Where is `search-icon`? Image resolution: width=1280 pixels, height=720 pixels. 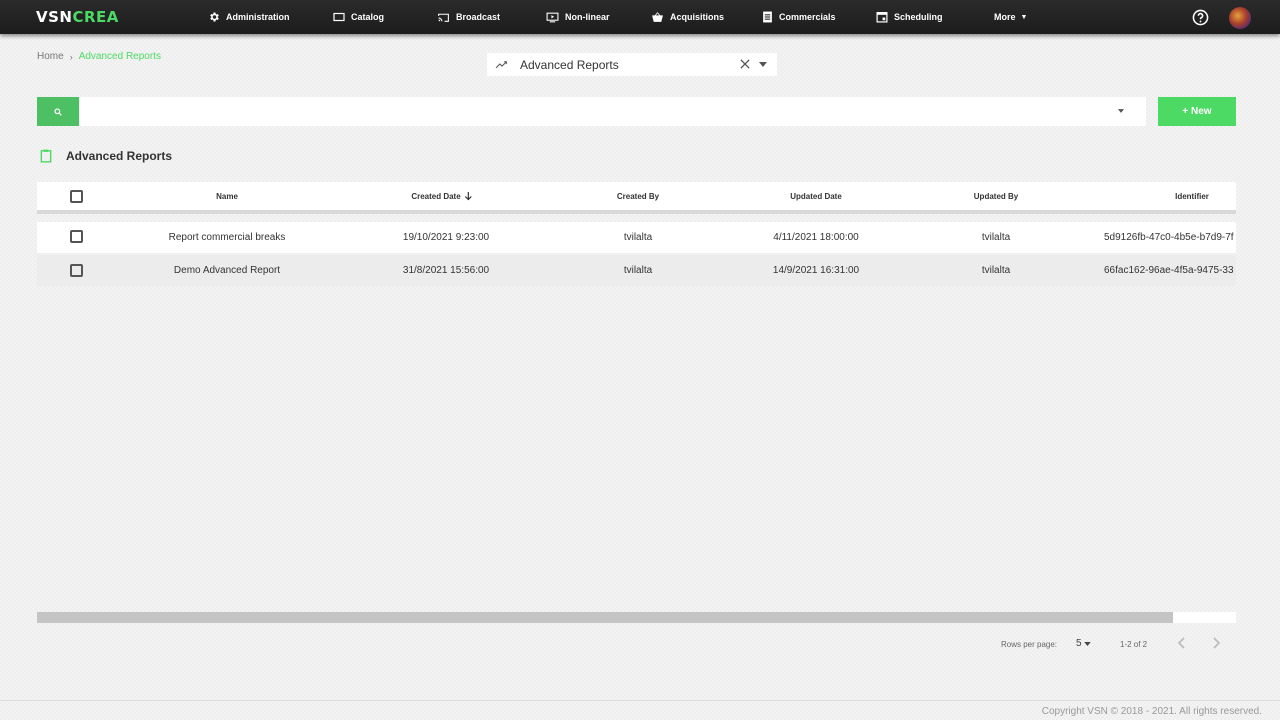 search-icon is located at coordinates (58, 111).